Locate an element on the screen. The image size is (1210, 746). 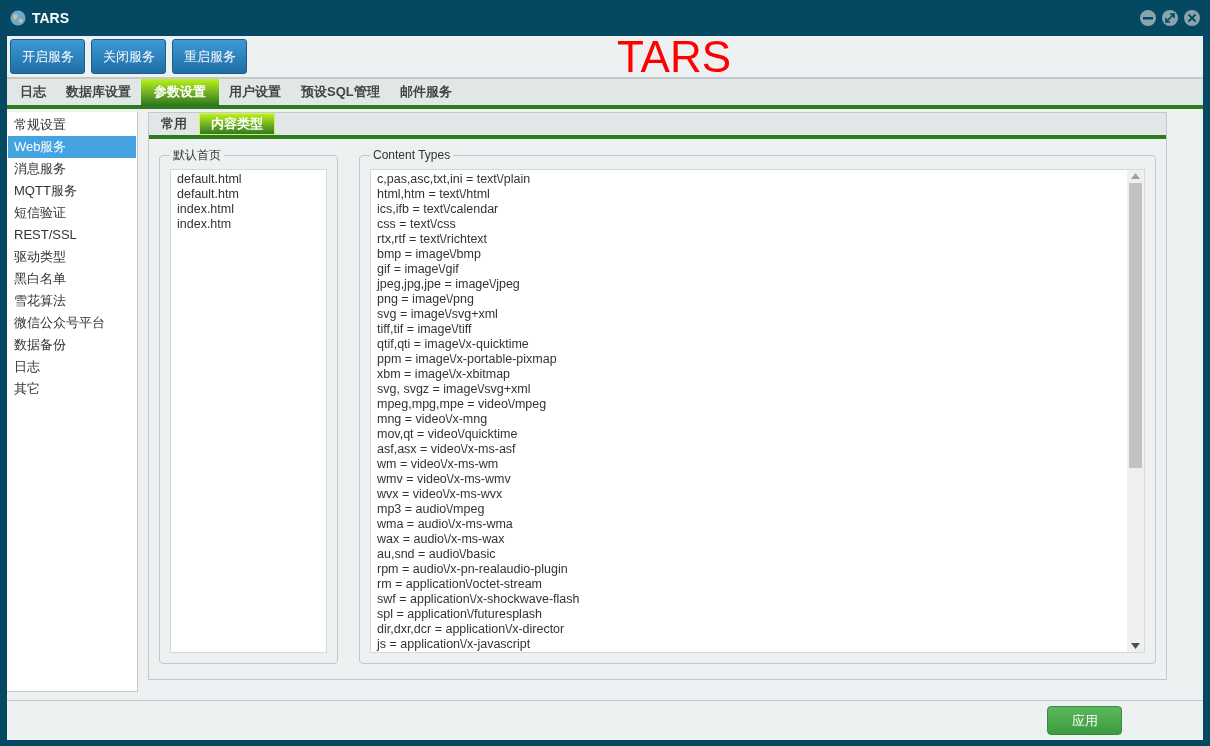
app-logo: TARS is located at coordinates (674, 57).